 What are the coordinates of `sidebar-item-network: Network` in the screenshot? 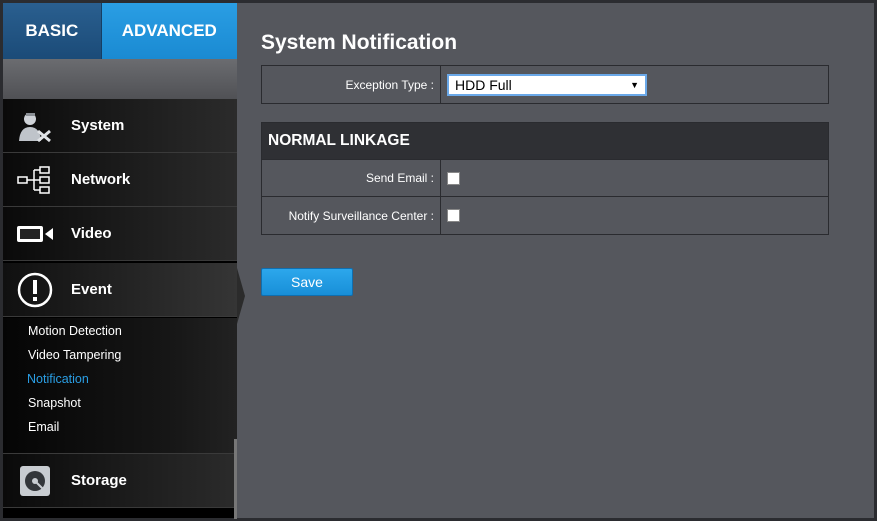 It's located at (120, 180).